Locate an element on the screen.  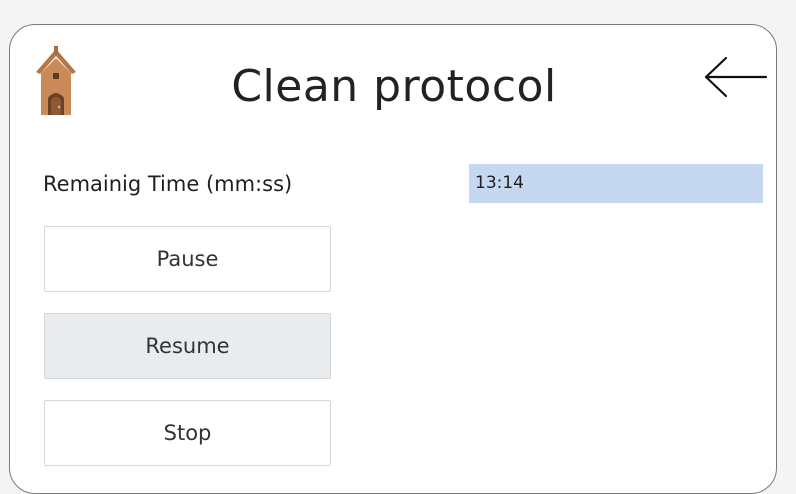
pause-button: Pause is located at coordinates (187, 259).